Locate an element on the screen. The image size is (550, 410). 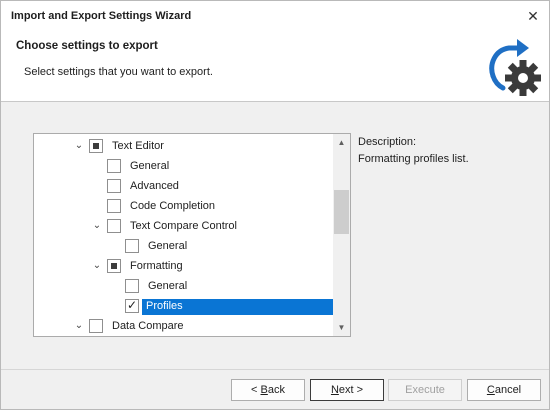
tree-item-label: Text Compare Control is located at coordinates (183, 226).